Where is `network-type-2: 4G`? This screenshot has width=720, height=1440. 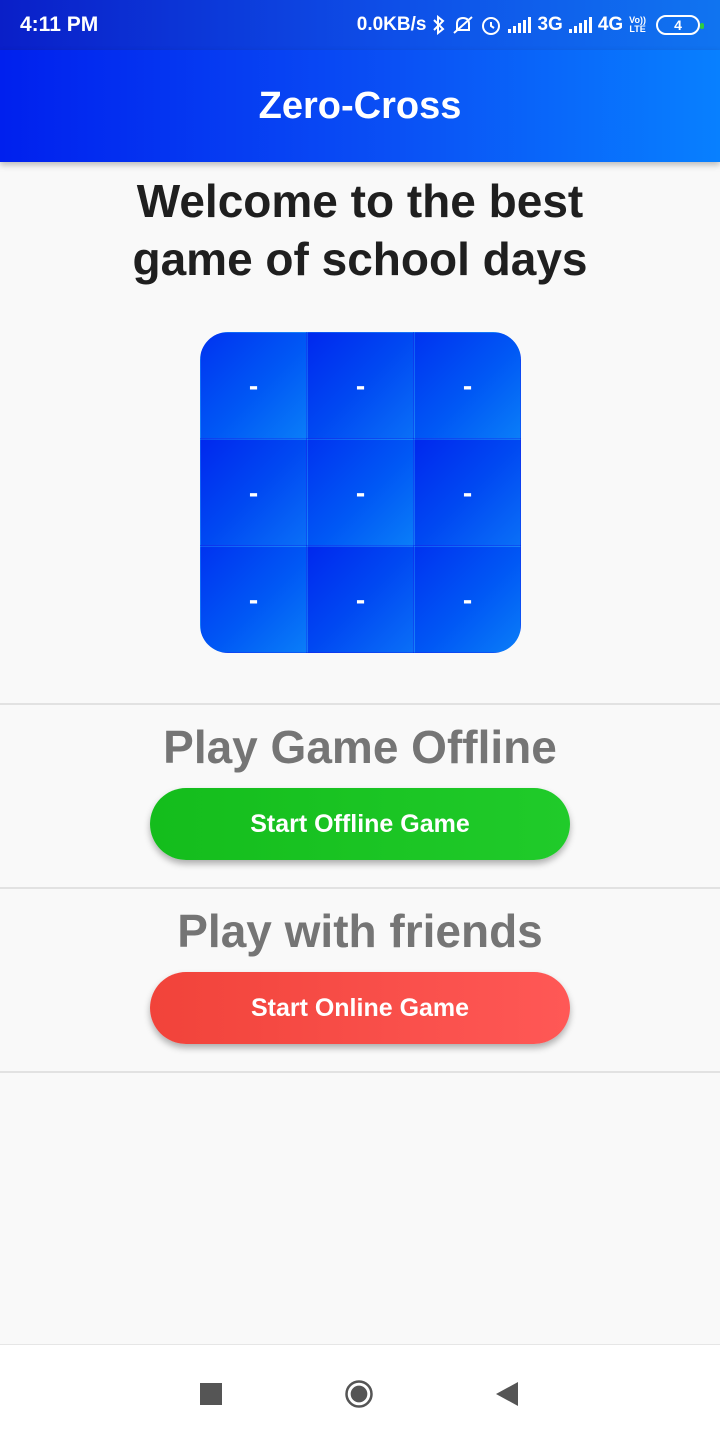 network-type-2: 4G is located at coordinates (610, 24).